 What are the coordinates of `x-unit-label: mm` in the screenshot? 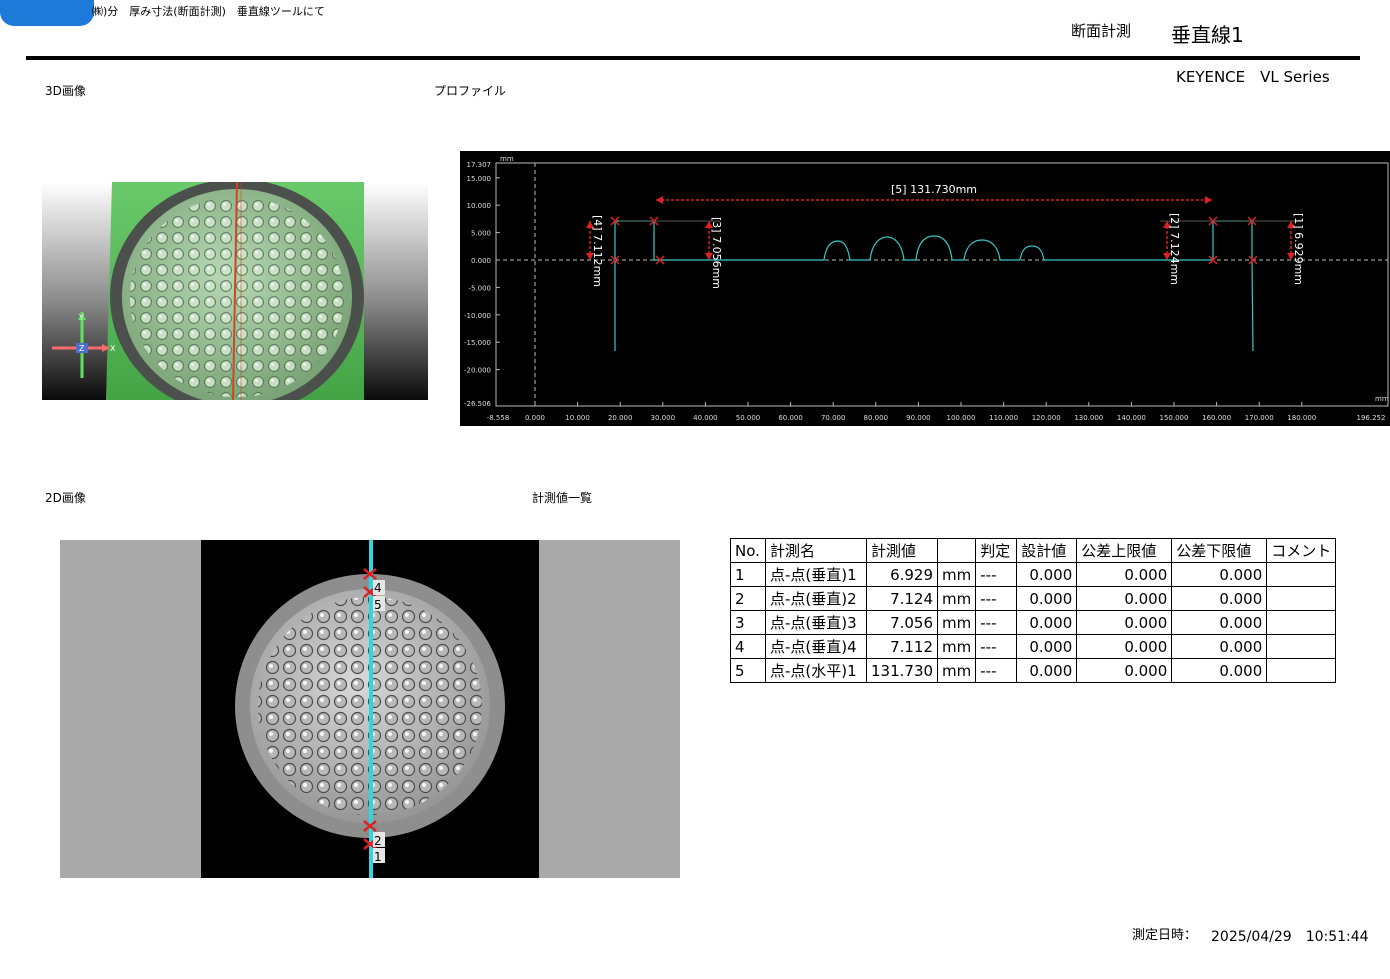 It's located at (1382, 399).